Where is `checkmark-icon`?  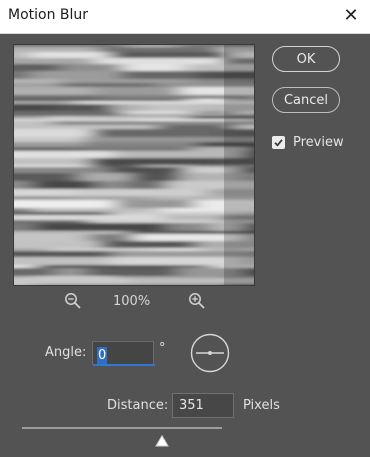
checkmark-icon is located at coordinates (278, 143).